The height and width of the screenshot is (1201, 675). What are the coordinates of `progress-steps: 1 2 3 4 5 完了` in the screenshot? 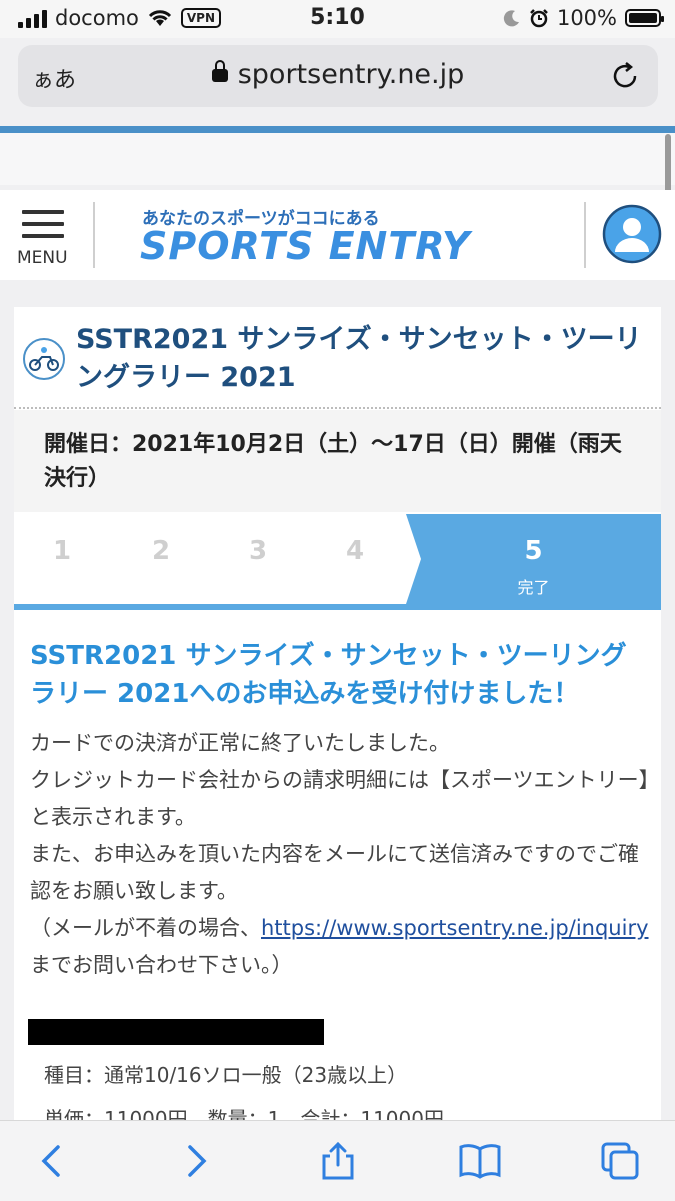 It's located at (337, 559).